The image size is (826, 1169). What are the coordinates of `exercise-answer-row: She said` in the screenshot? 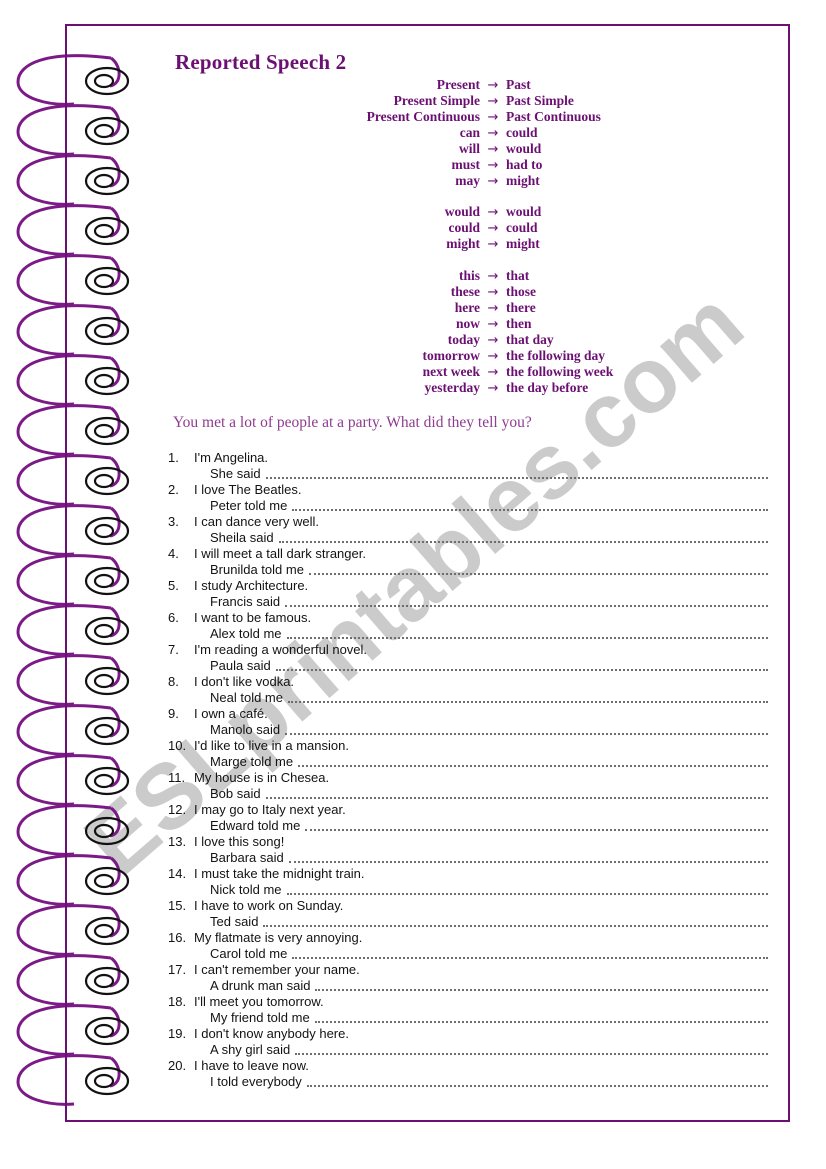 It's located at (468, 473).